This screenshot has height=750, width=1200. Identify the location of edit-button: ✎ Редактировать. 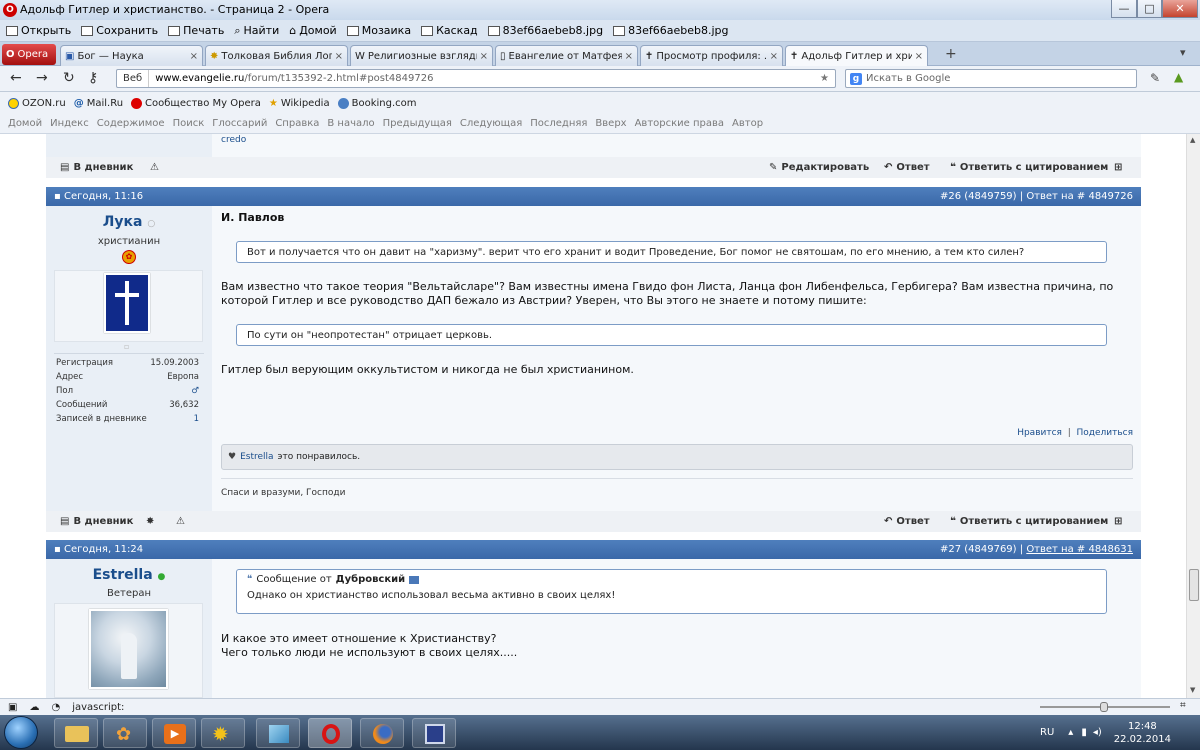
(819, 167).